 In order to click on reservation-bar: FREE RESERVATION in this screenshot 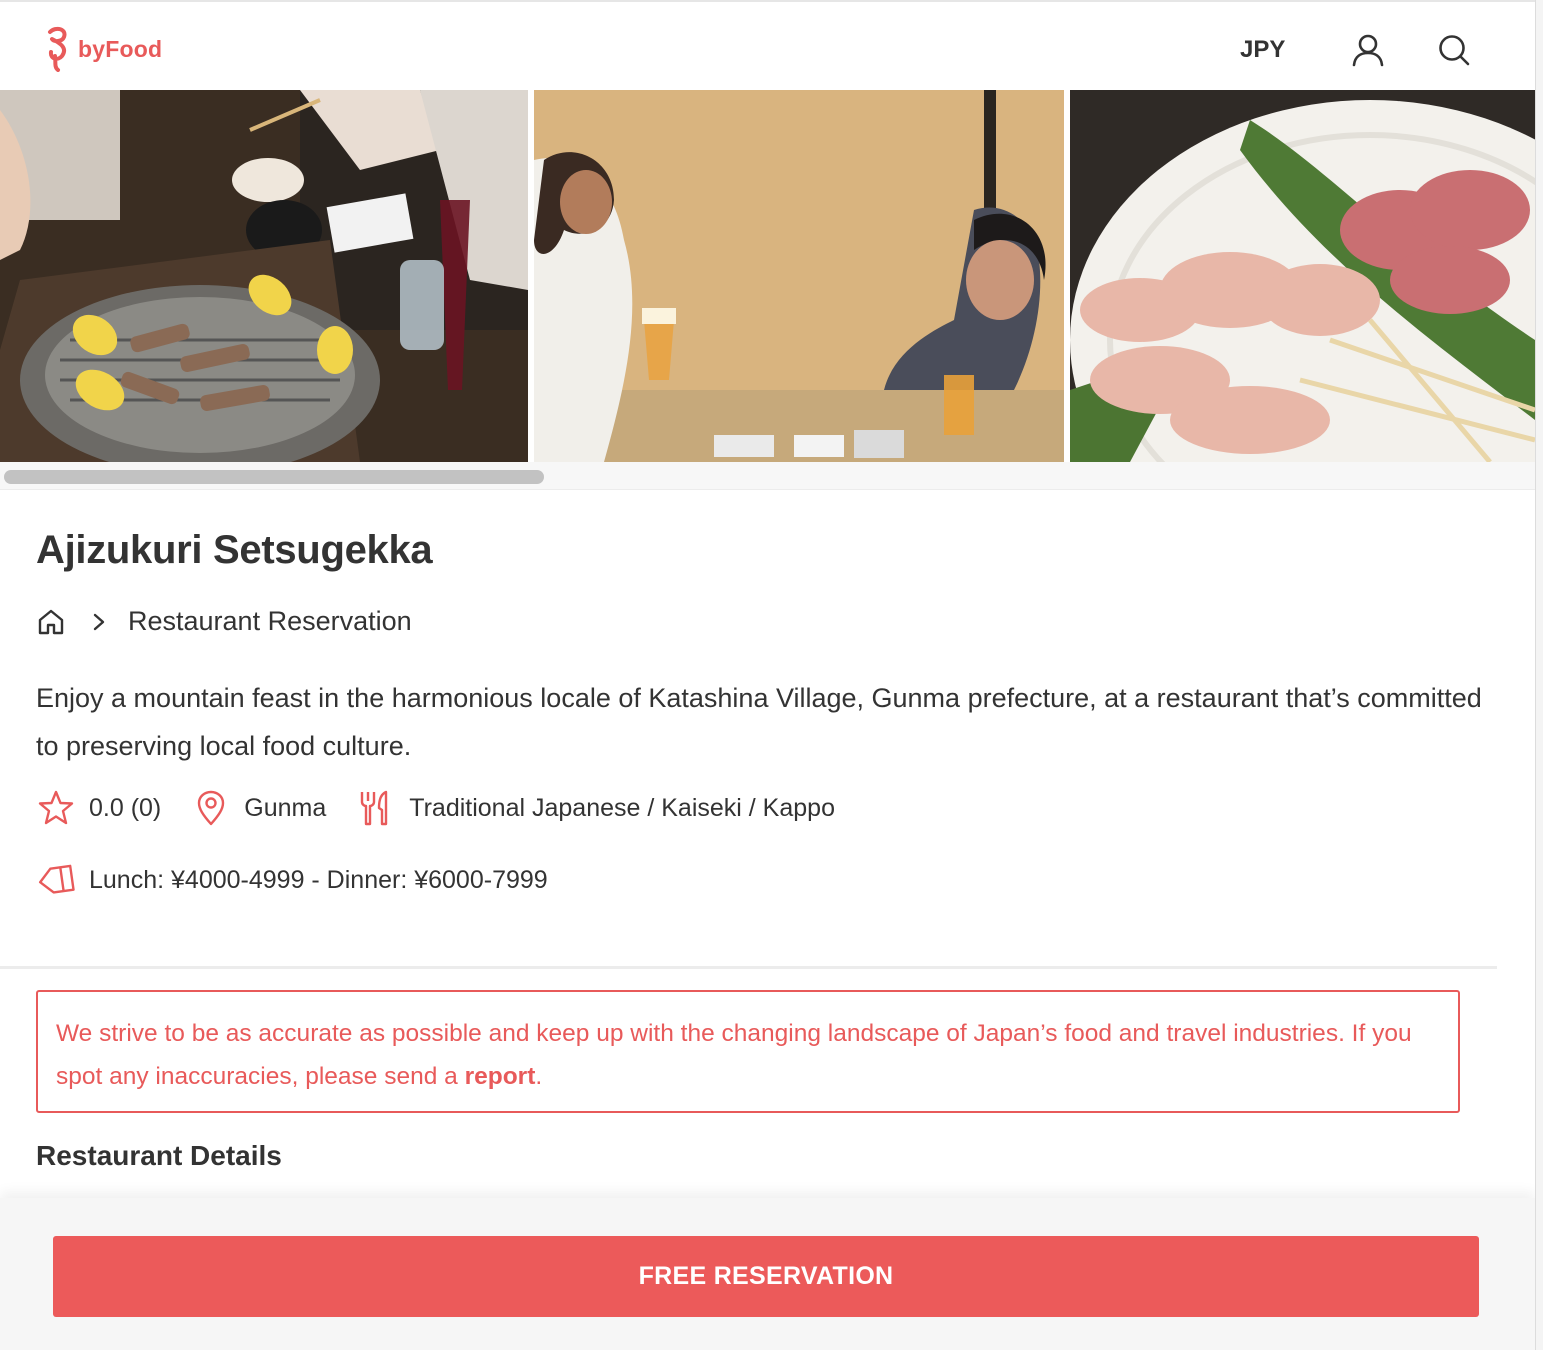, I will do `click(767, 1274)`.